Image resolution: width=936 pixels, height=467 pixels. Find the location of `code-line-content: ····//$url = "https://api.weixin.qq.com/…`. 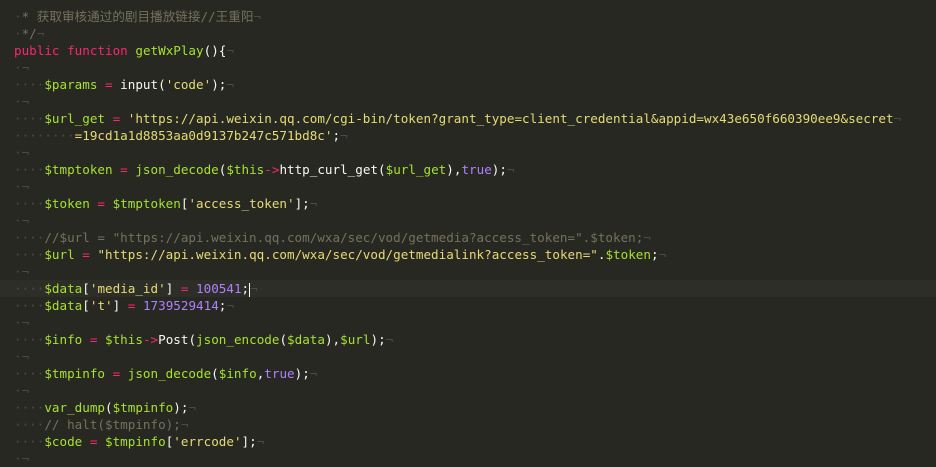

code-line-content: ····//$url = "https://api.weixin.qq.com/… is located at coordinates (332, 237).